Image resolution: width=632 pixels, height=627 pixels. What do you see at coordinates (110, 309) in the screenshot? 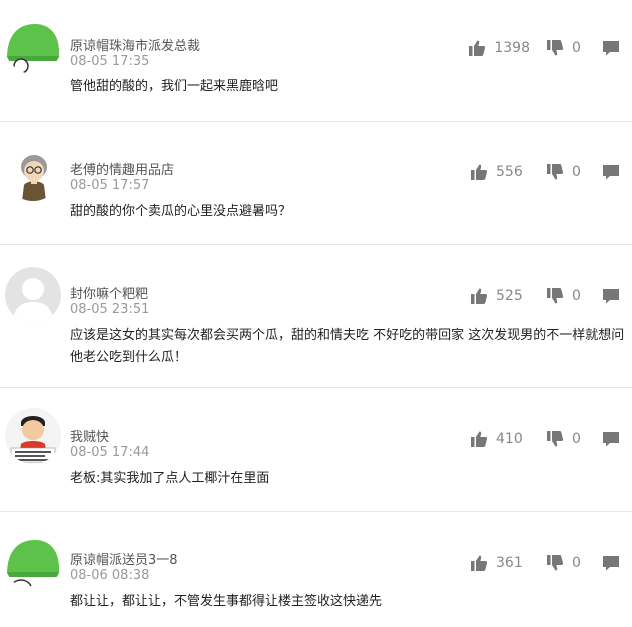
I see `timestamp: 08-05 23:51` at bounding box center [110, 309].